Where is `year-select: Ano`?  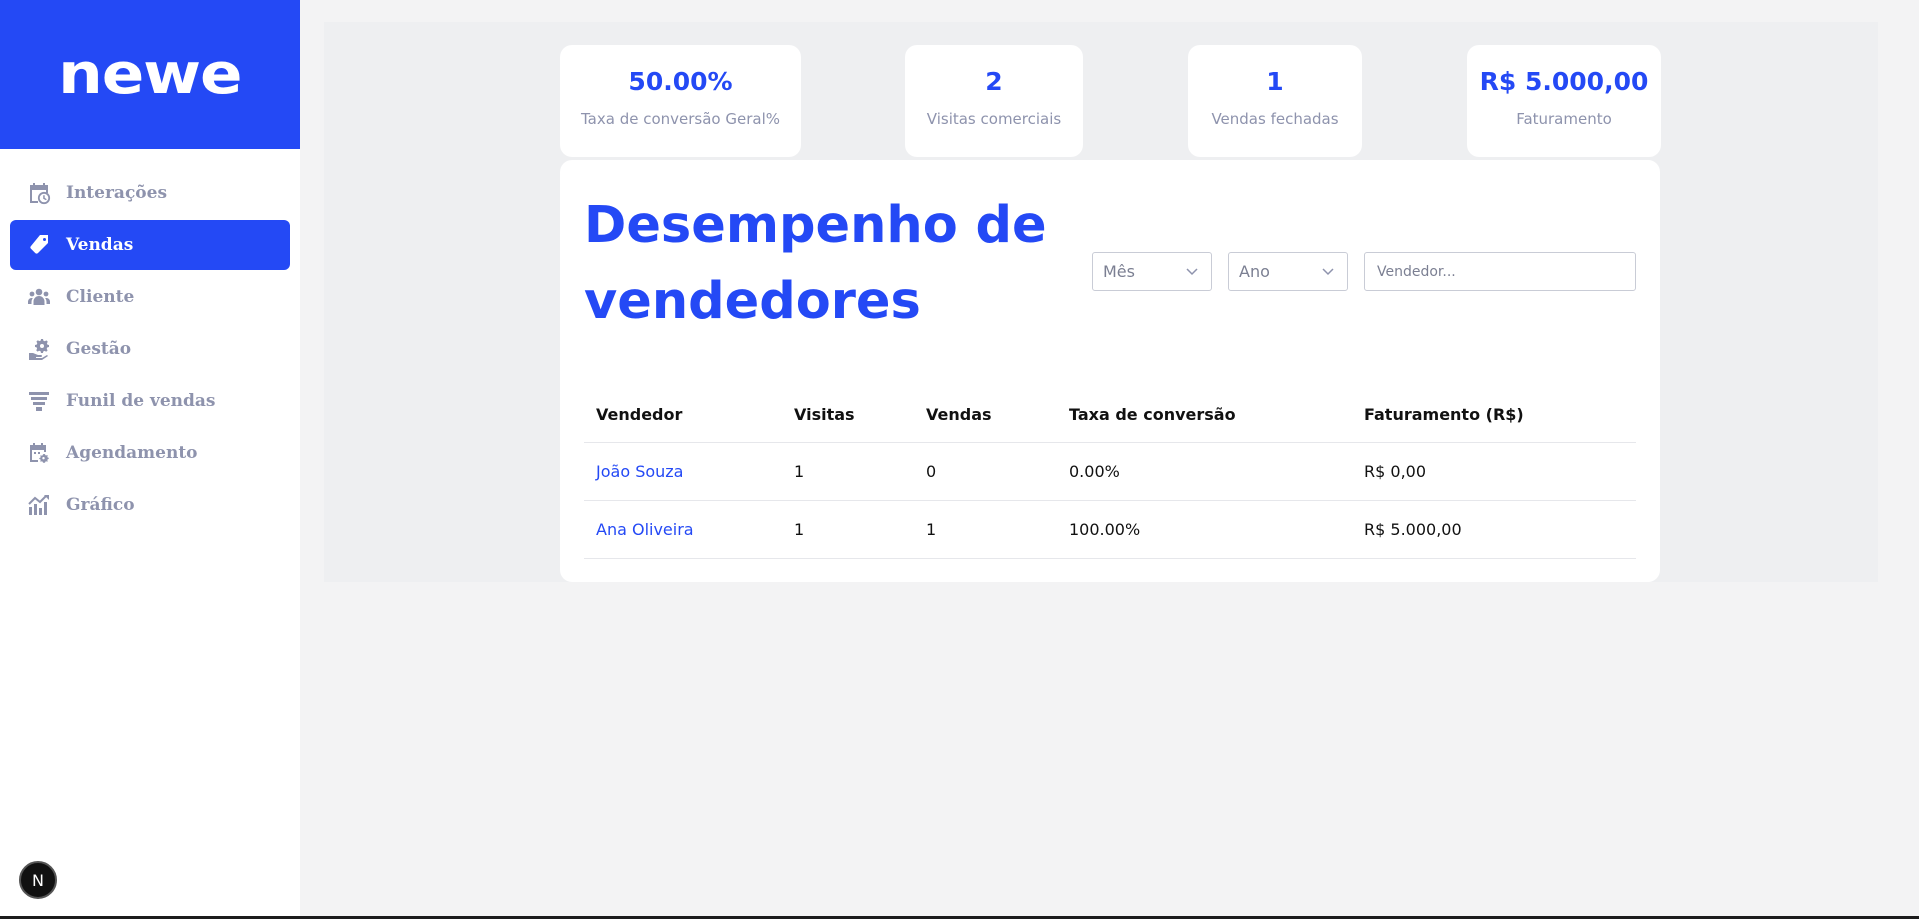
year-select: Ano is located at coordinates (1288, 271).